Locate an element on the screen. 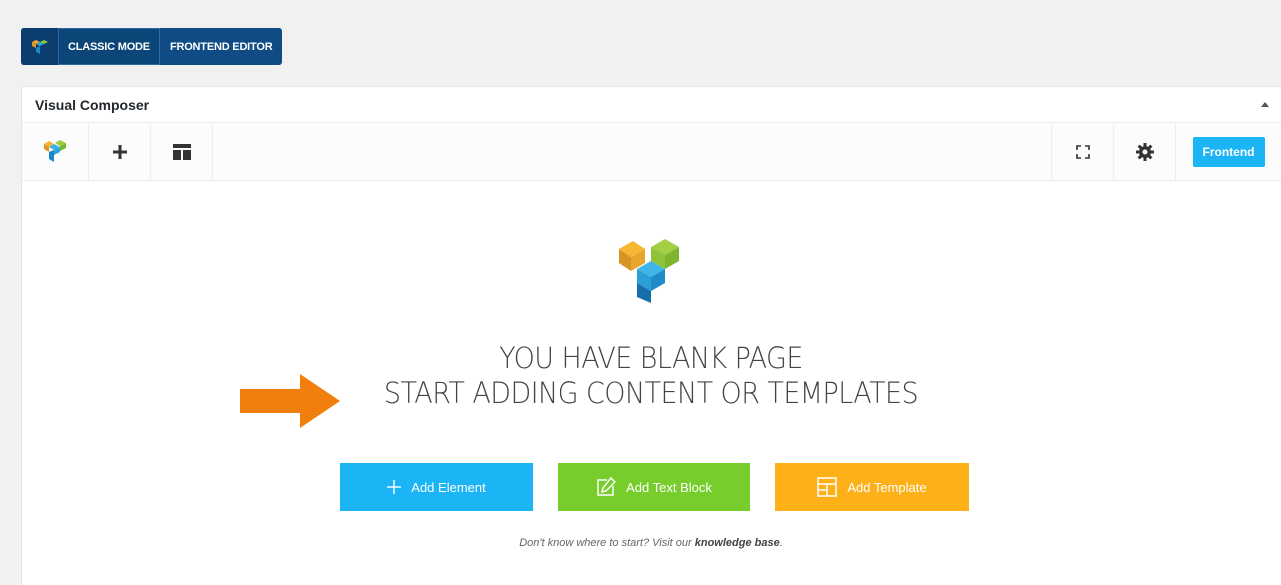  fullscreen-icon is located at coordinates (1082, 151).